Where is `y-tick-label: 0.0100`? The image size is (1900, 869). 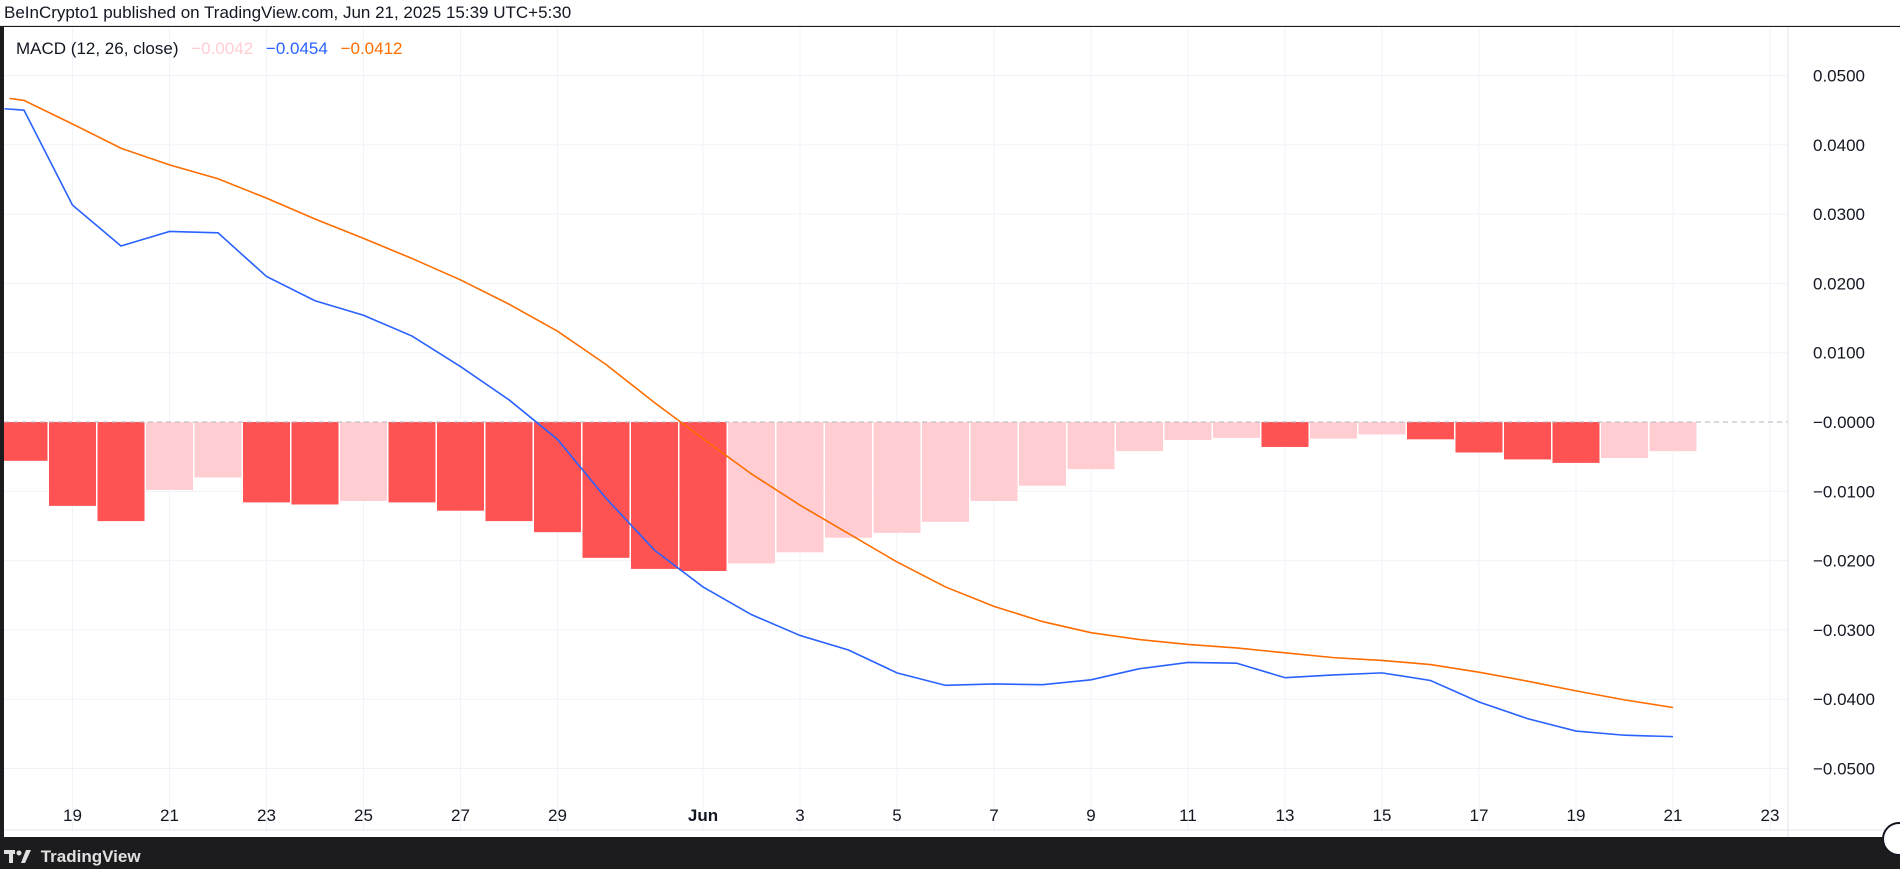
y-tick-label: 0.0100 is located at coordinates (1839, 353).